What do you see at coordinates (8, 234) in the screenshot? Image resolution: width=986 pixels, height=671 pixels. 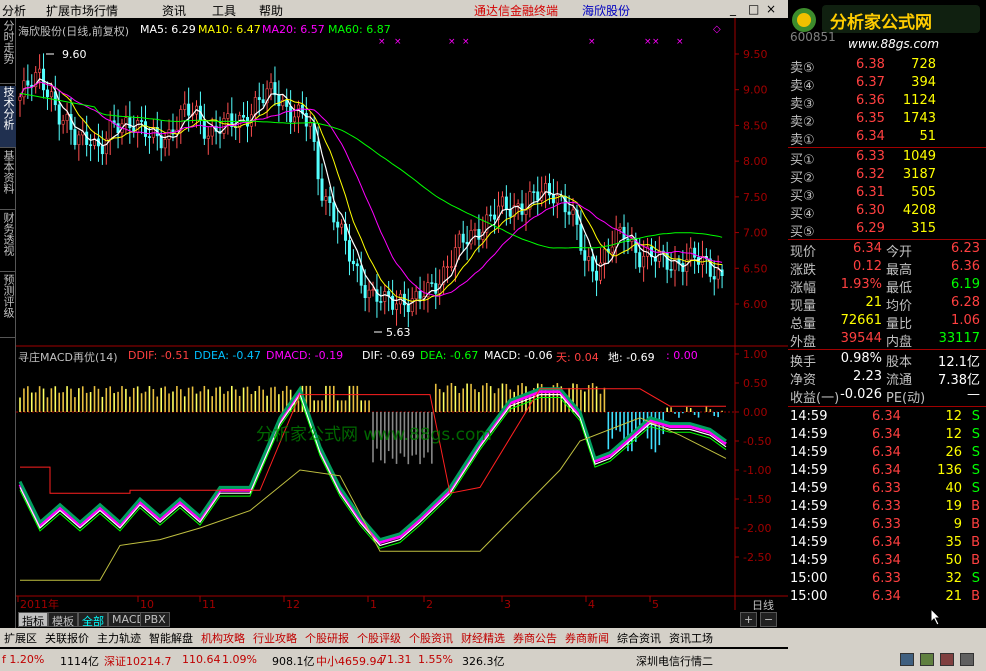 I see `tab-finance-label: 财务透视` at bounding box center [8, 234].